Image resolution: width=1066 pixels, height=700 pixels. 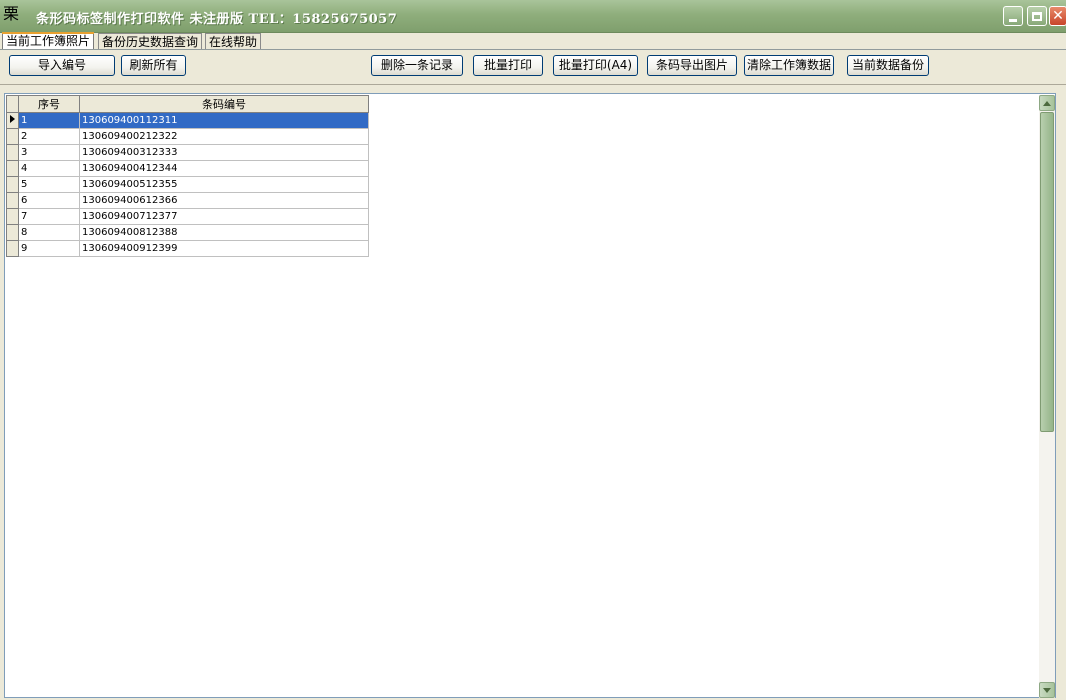 I want to click on import-button: 导入编号, so click(x=62, y=65).